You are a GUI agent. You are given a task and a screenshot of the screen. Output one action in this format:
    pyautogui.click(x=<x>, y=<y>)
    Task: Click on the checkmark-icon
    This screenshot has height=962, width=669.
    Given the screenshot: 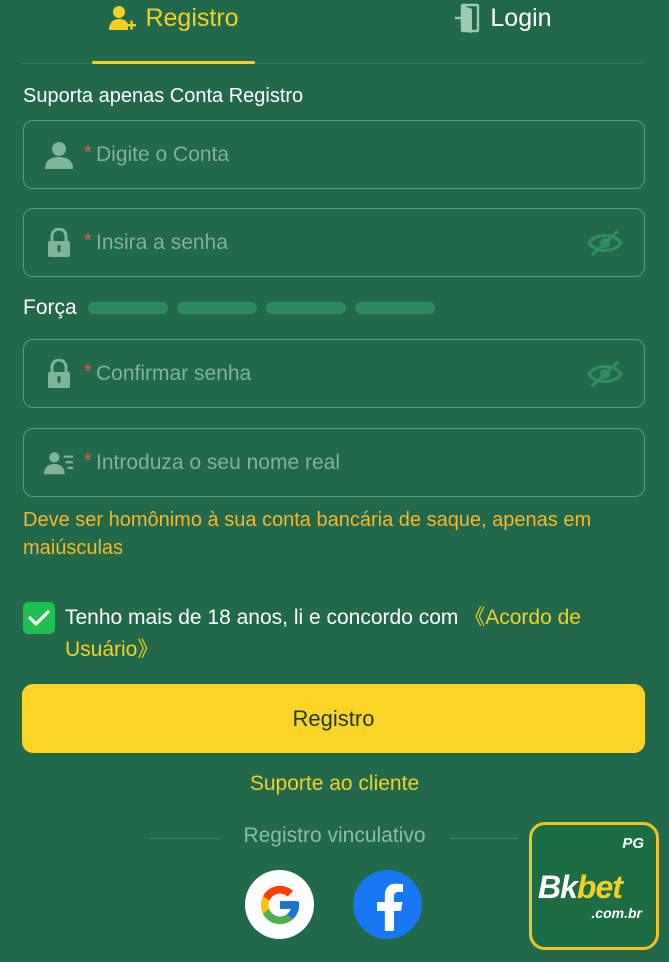 What is the action you would take?
    pyautogui.click(x=39, y=618)
    